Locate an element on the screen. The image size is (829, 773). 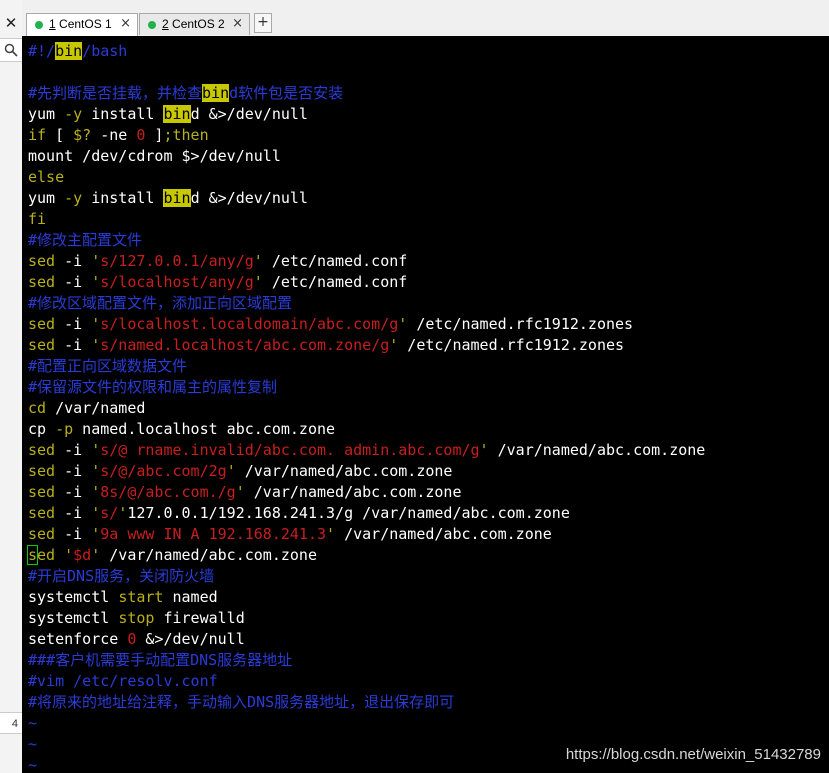
terminal-token: -p is located at coordinates (64, 429).